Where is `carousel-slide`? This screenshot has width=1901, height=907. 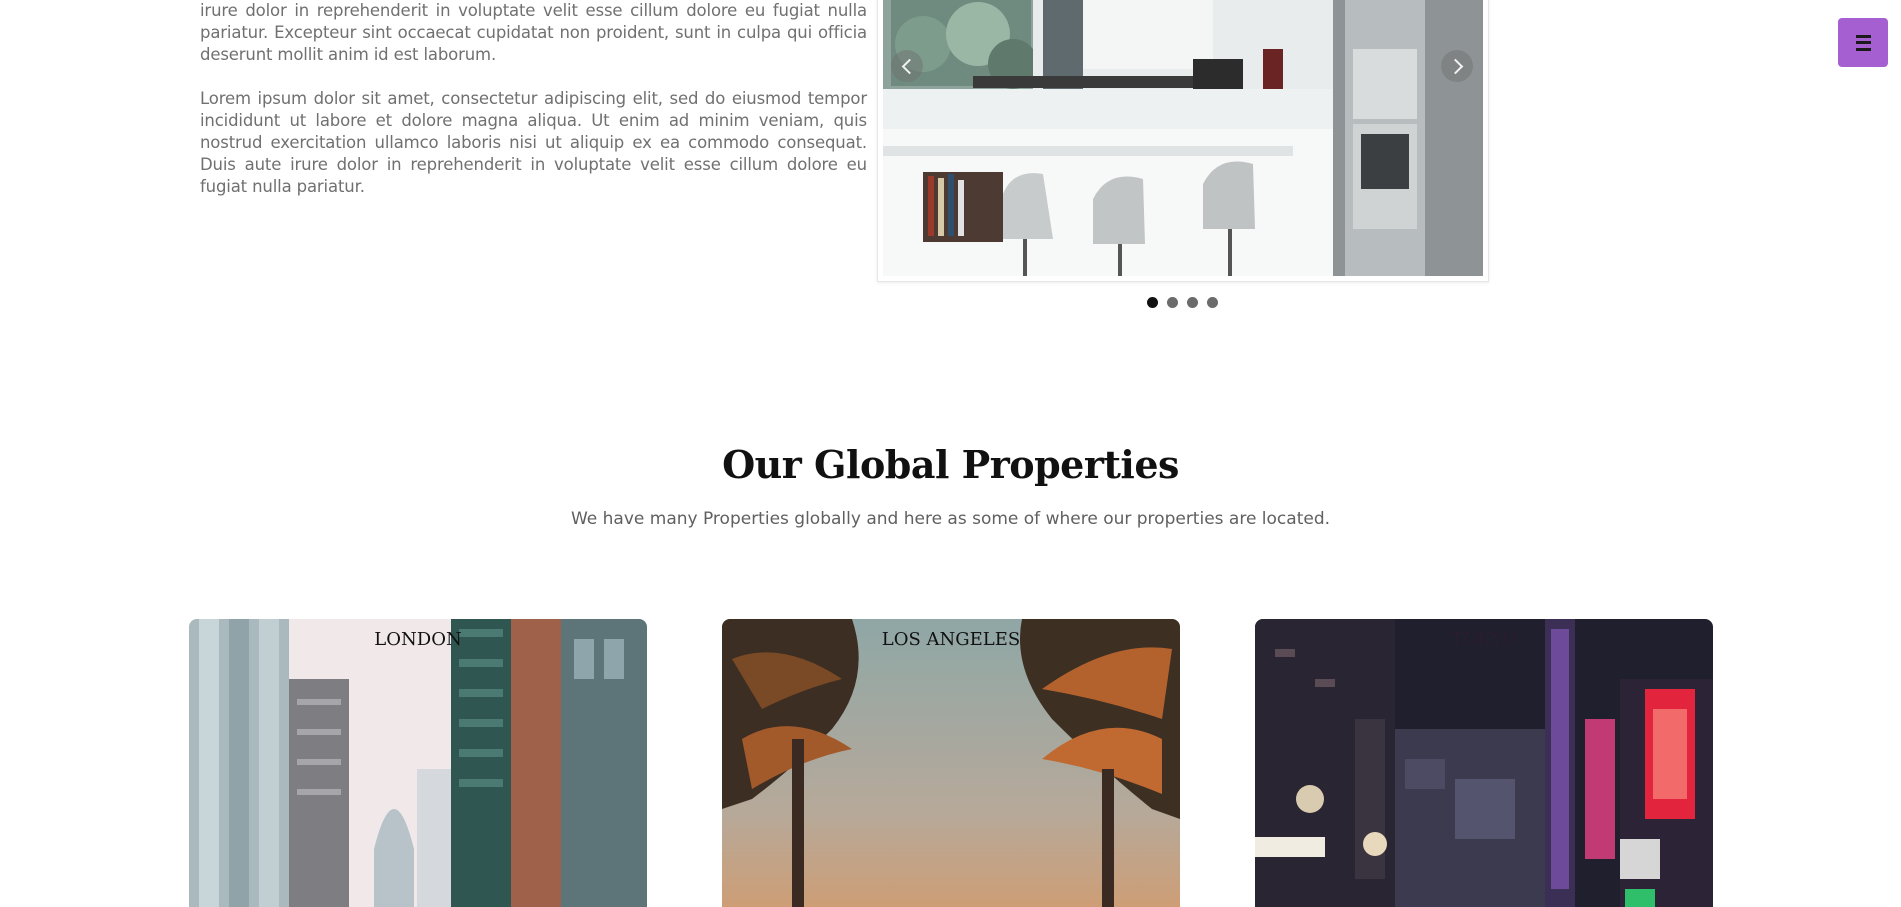 carousel-slide is located at coordinates (1183, 141).